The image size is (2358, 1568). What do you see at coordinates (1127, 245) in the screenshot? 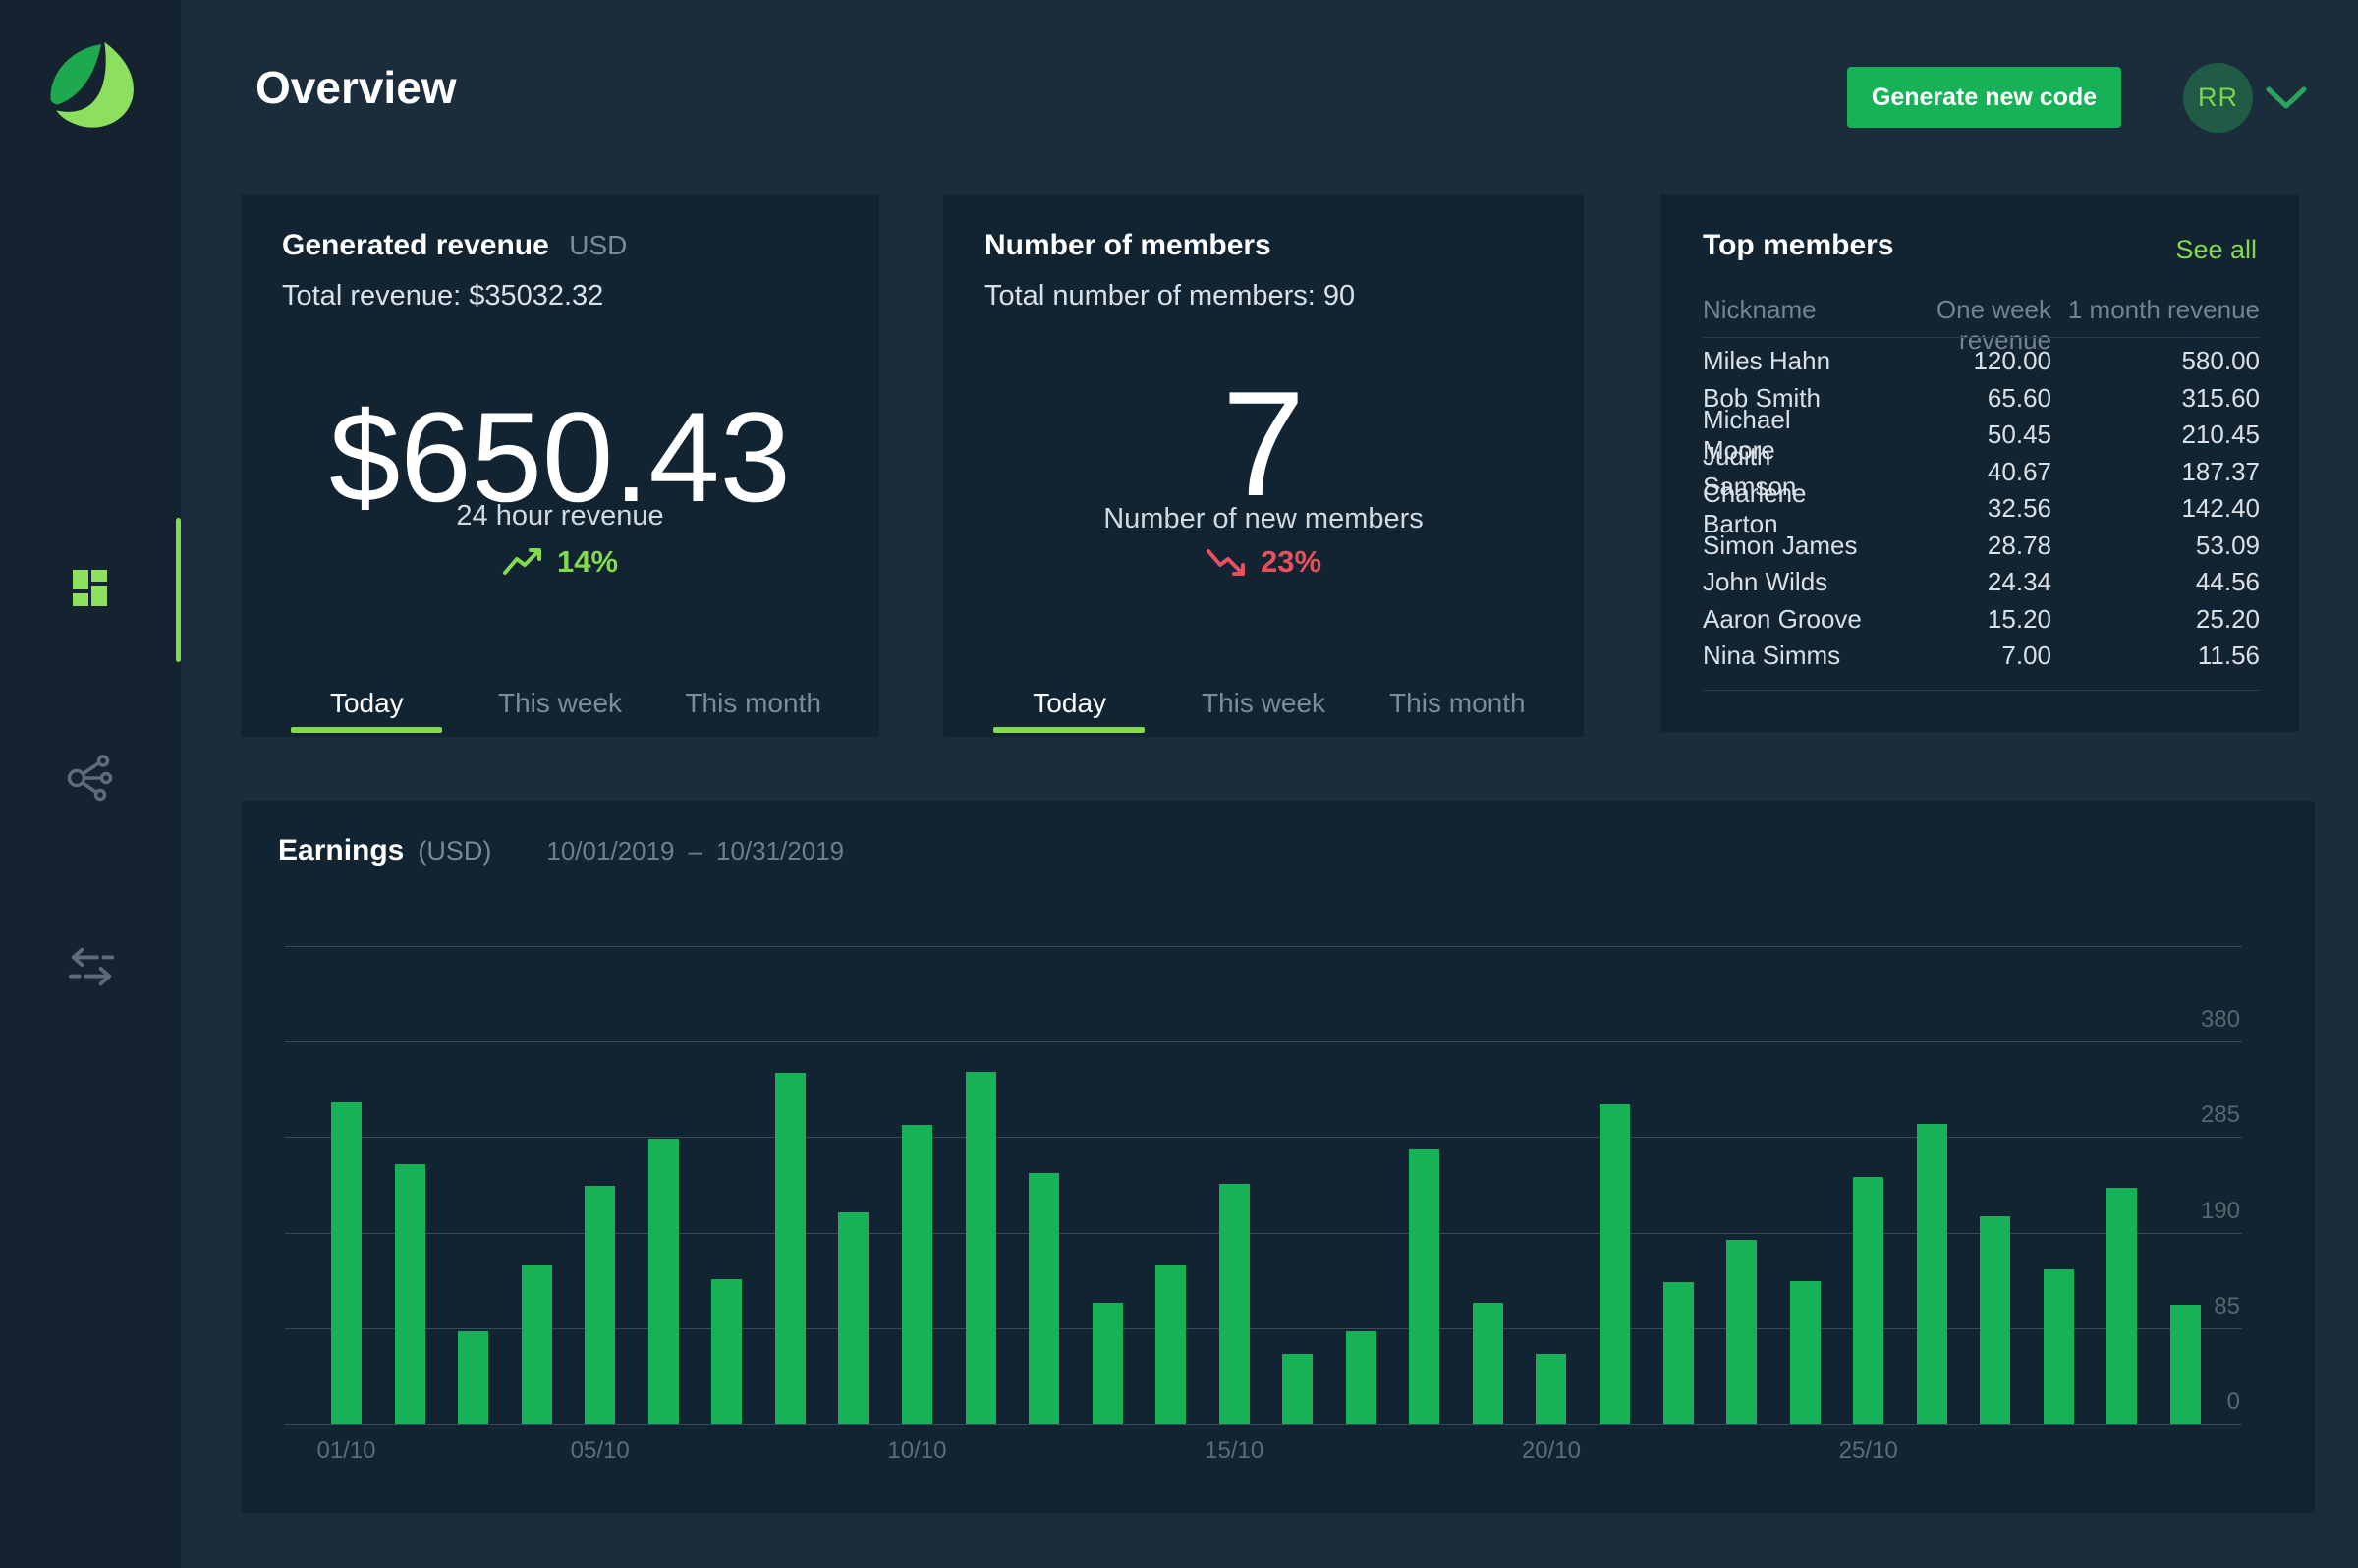
I see `card-title: Number of members` at bounding box center [1127, 245].